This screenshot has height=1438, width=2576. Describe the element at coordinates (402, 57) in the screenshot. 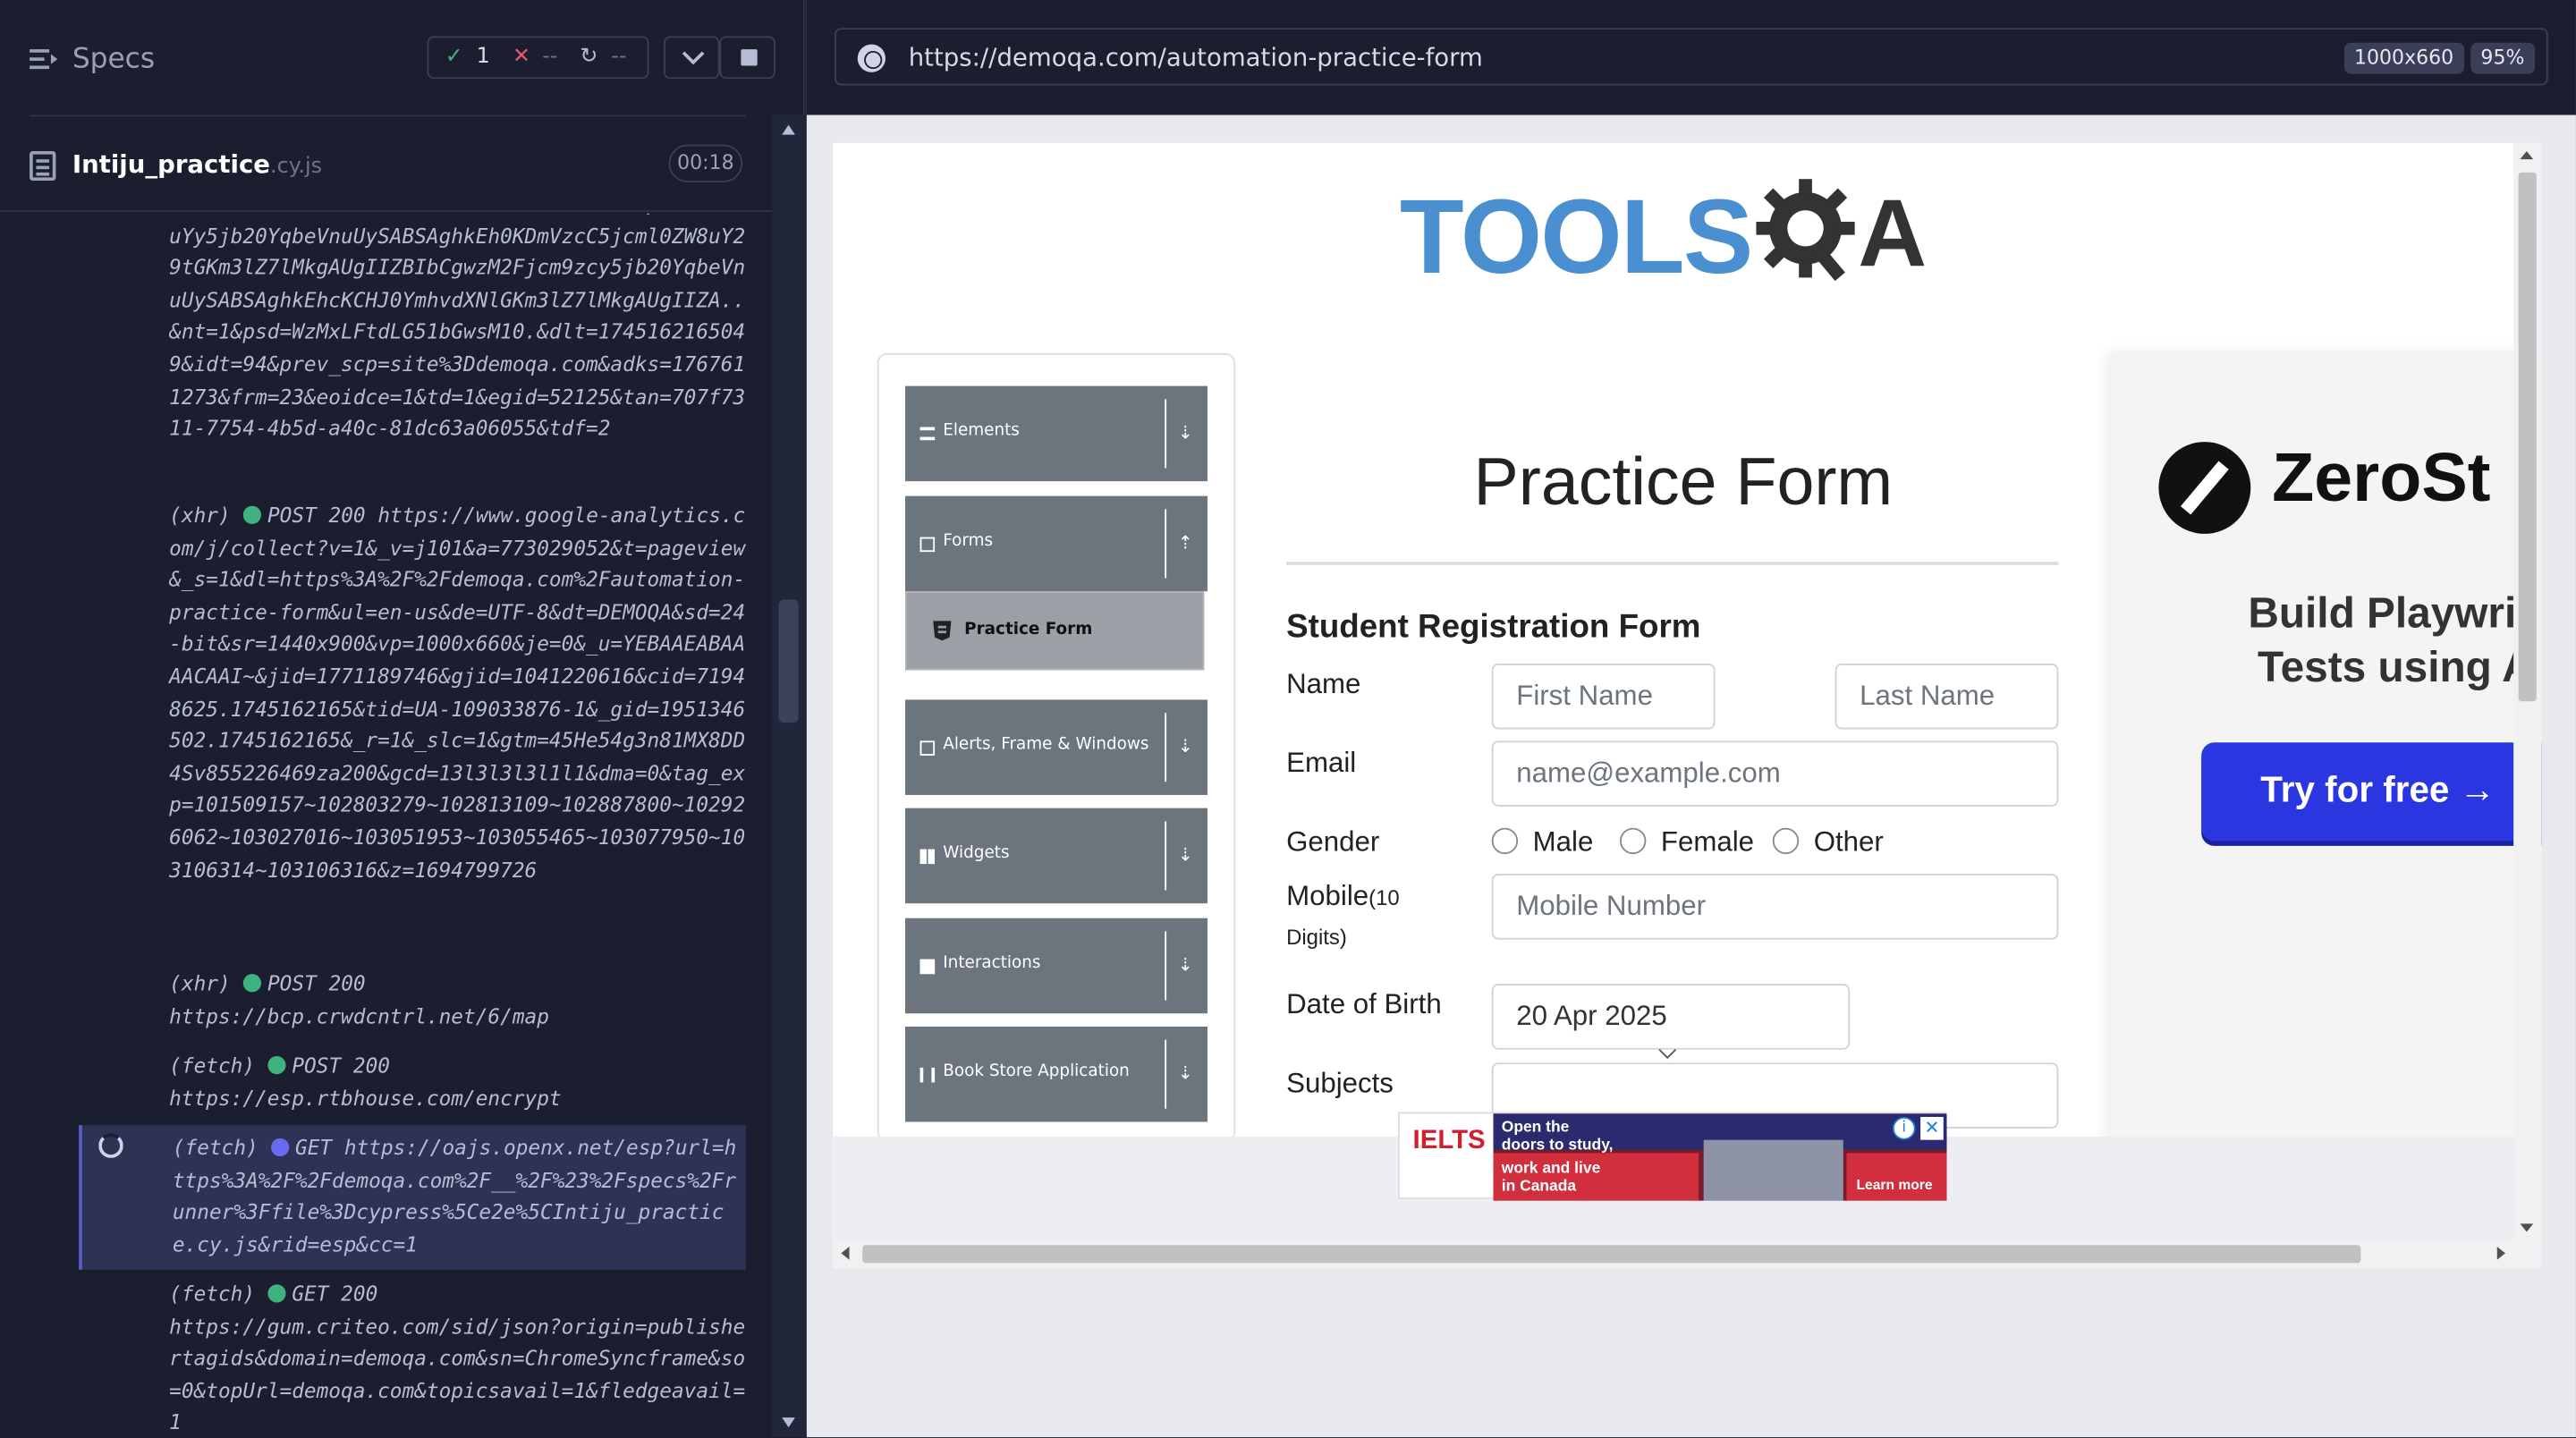

I see `specs-header: Specs ✓ 1 ✕ -- ↻ --` at that location.